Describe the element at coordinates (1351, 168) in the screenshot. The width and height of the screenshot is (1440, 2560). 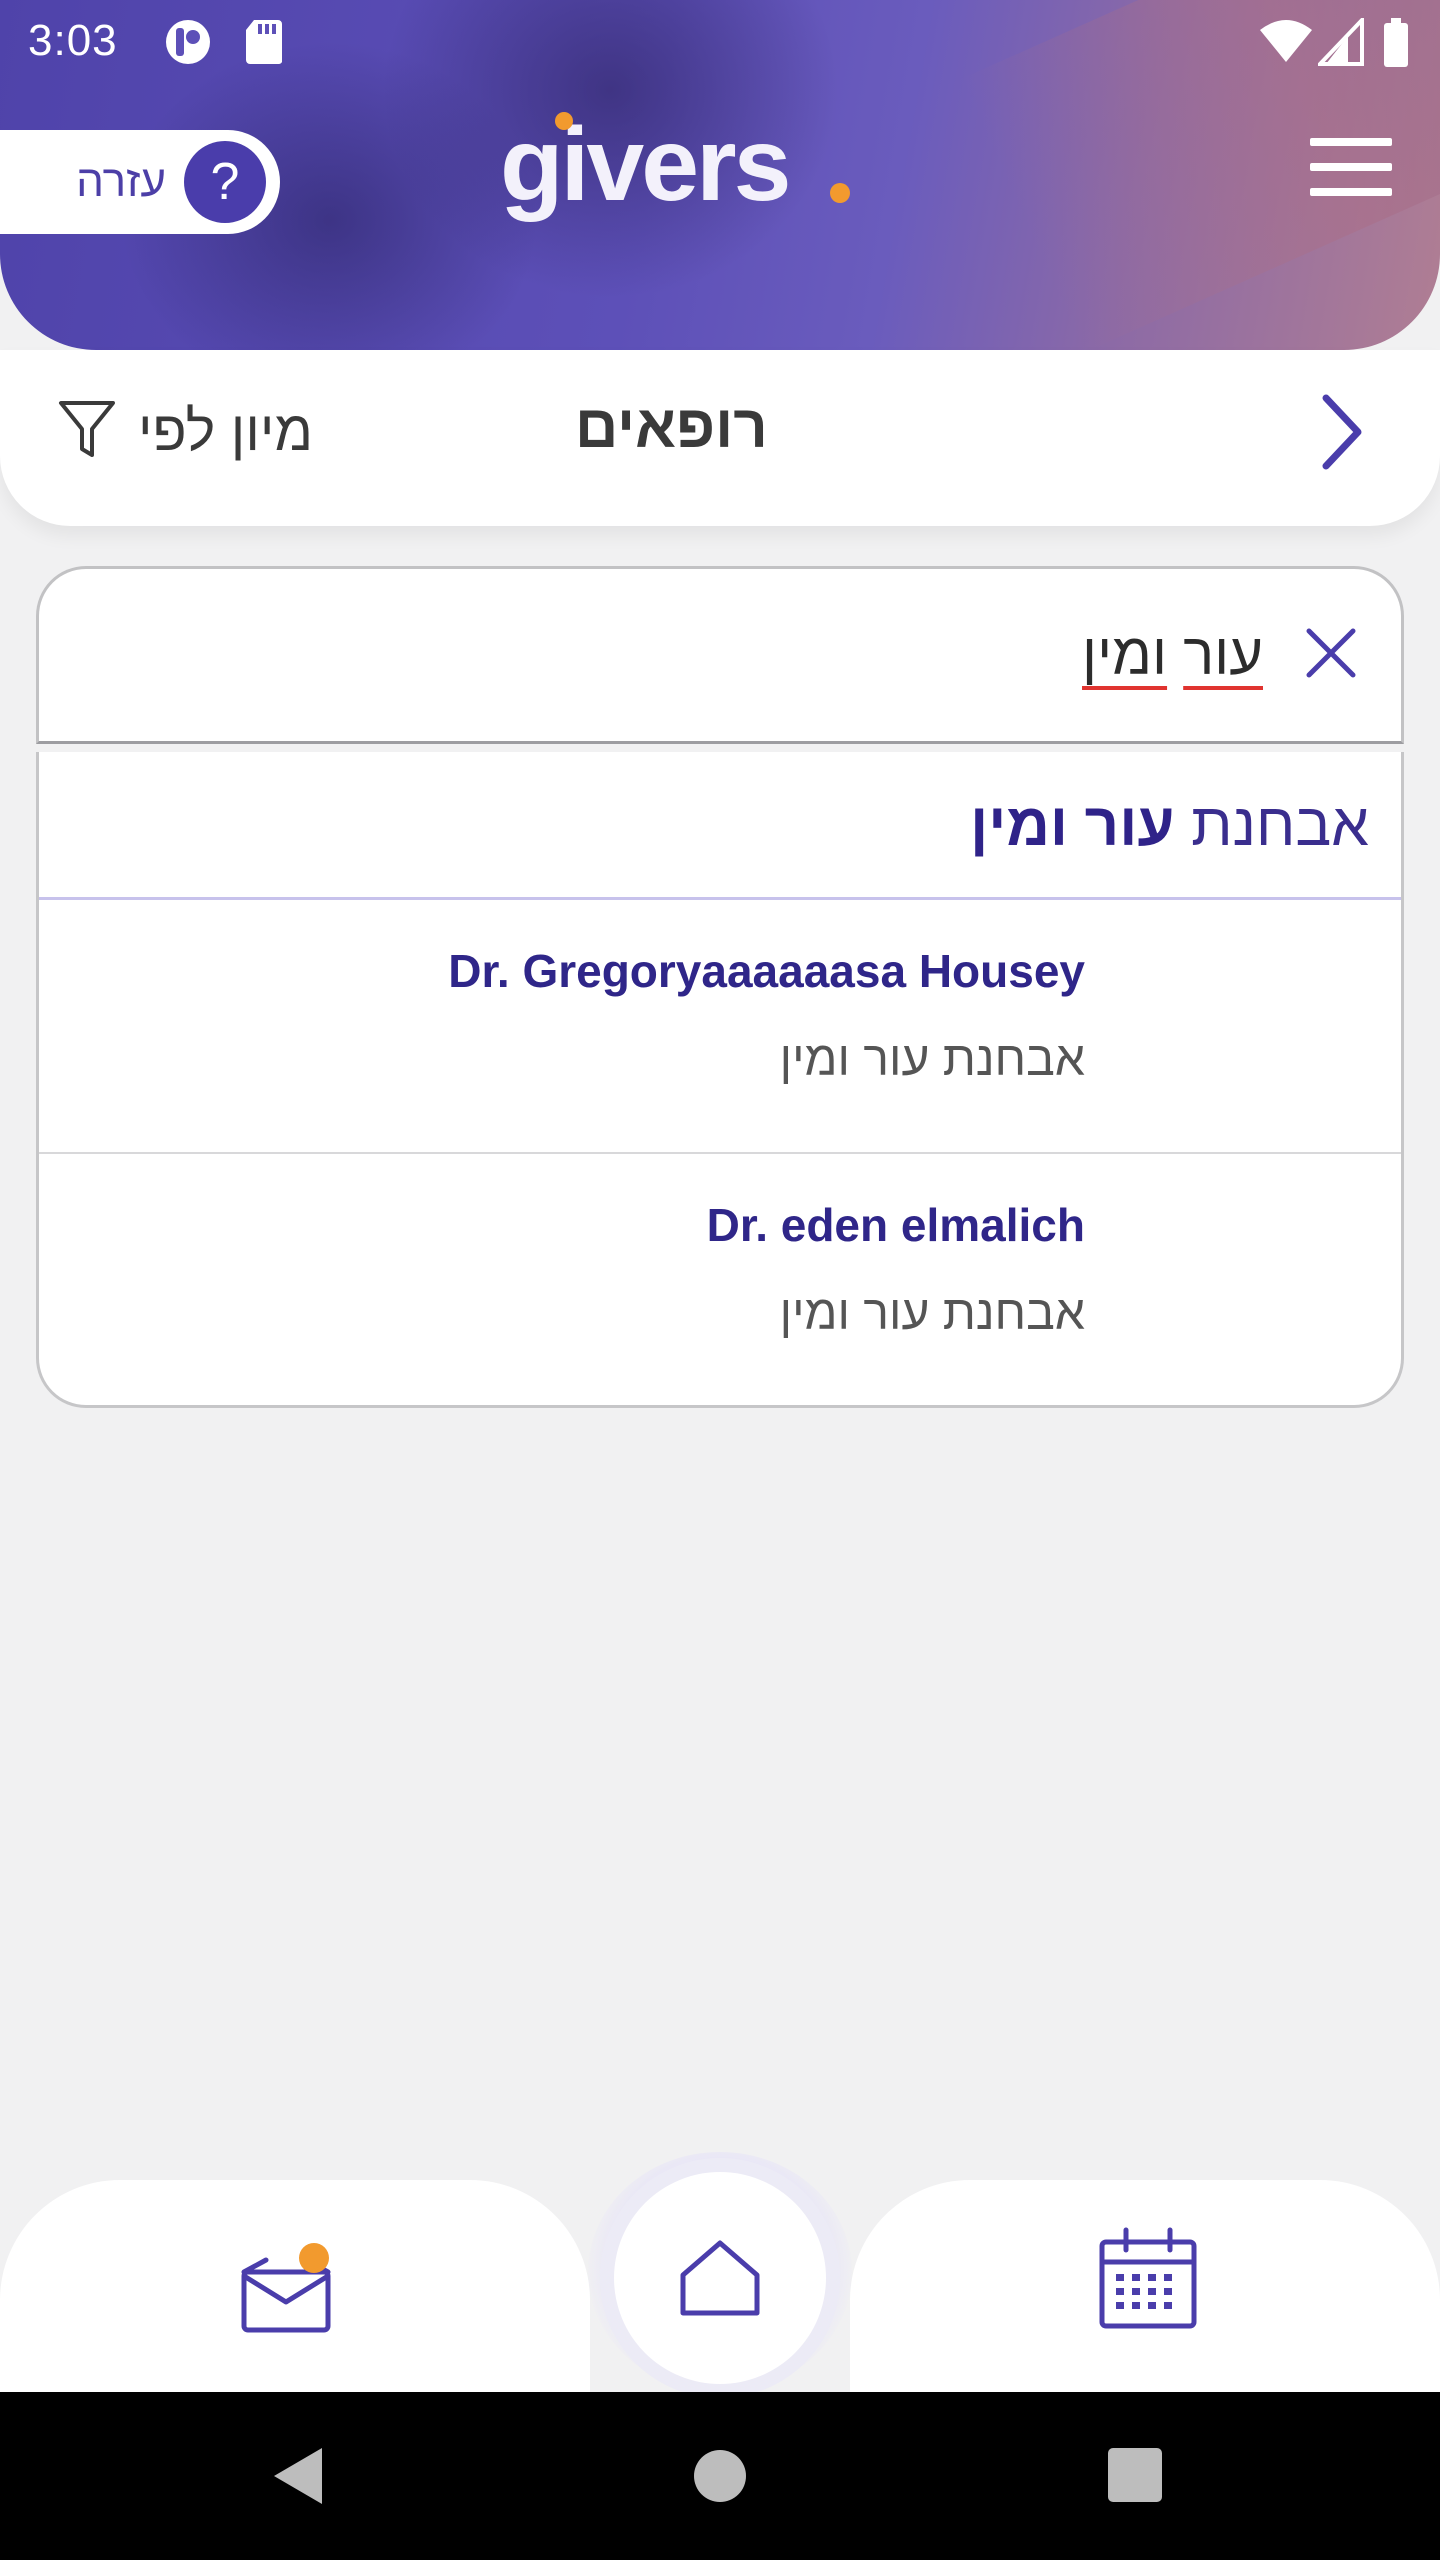
I see `hamburger-menu-icon` at that location.